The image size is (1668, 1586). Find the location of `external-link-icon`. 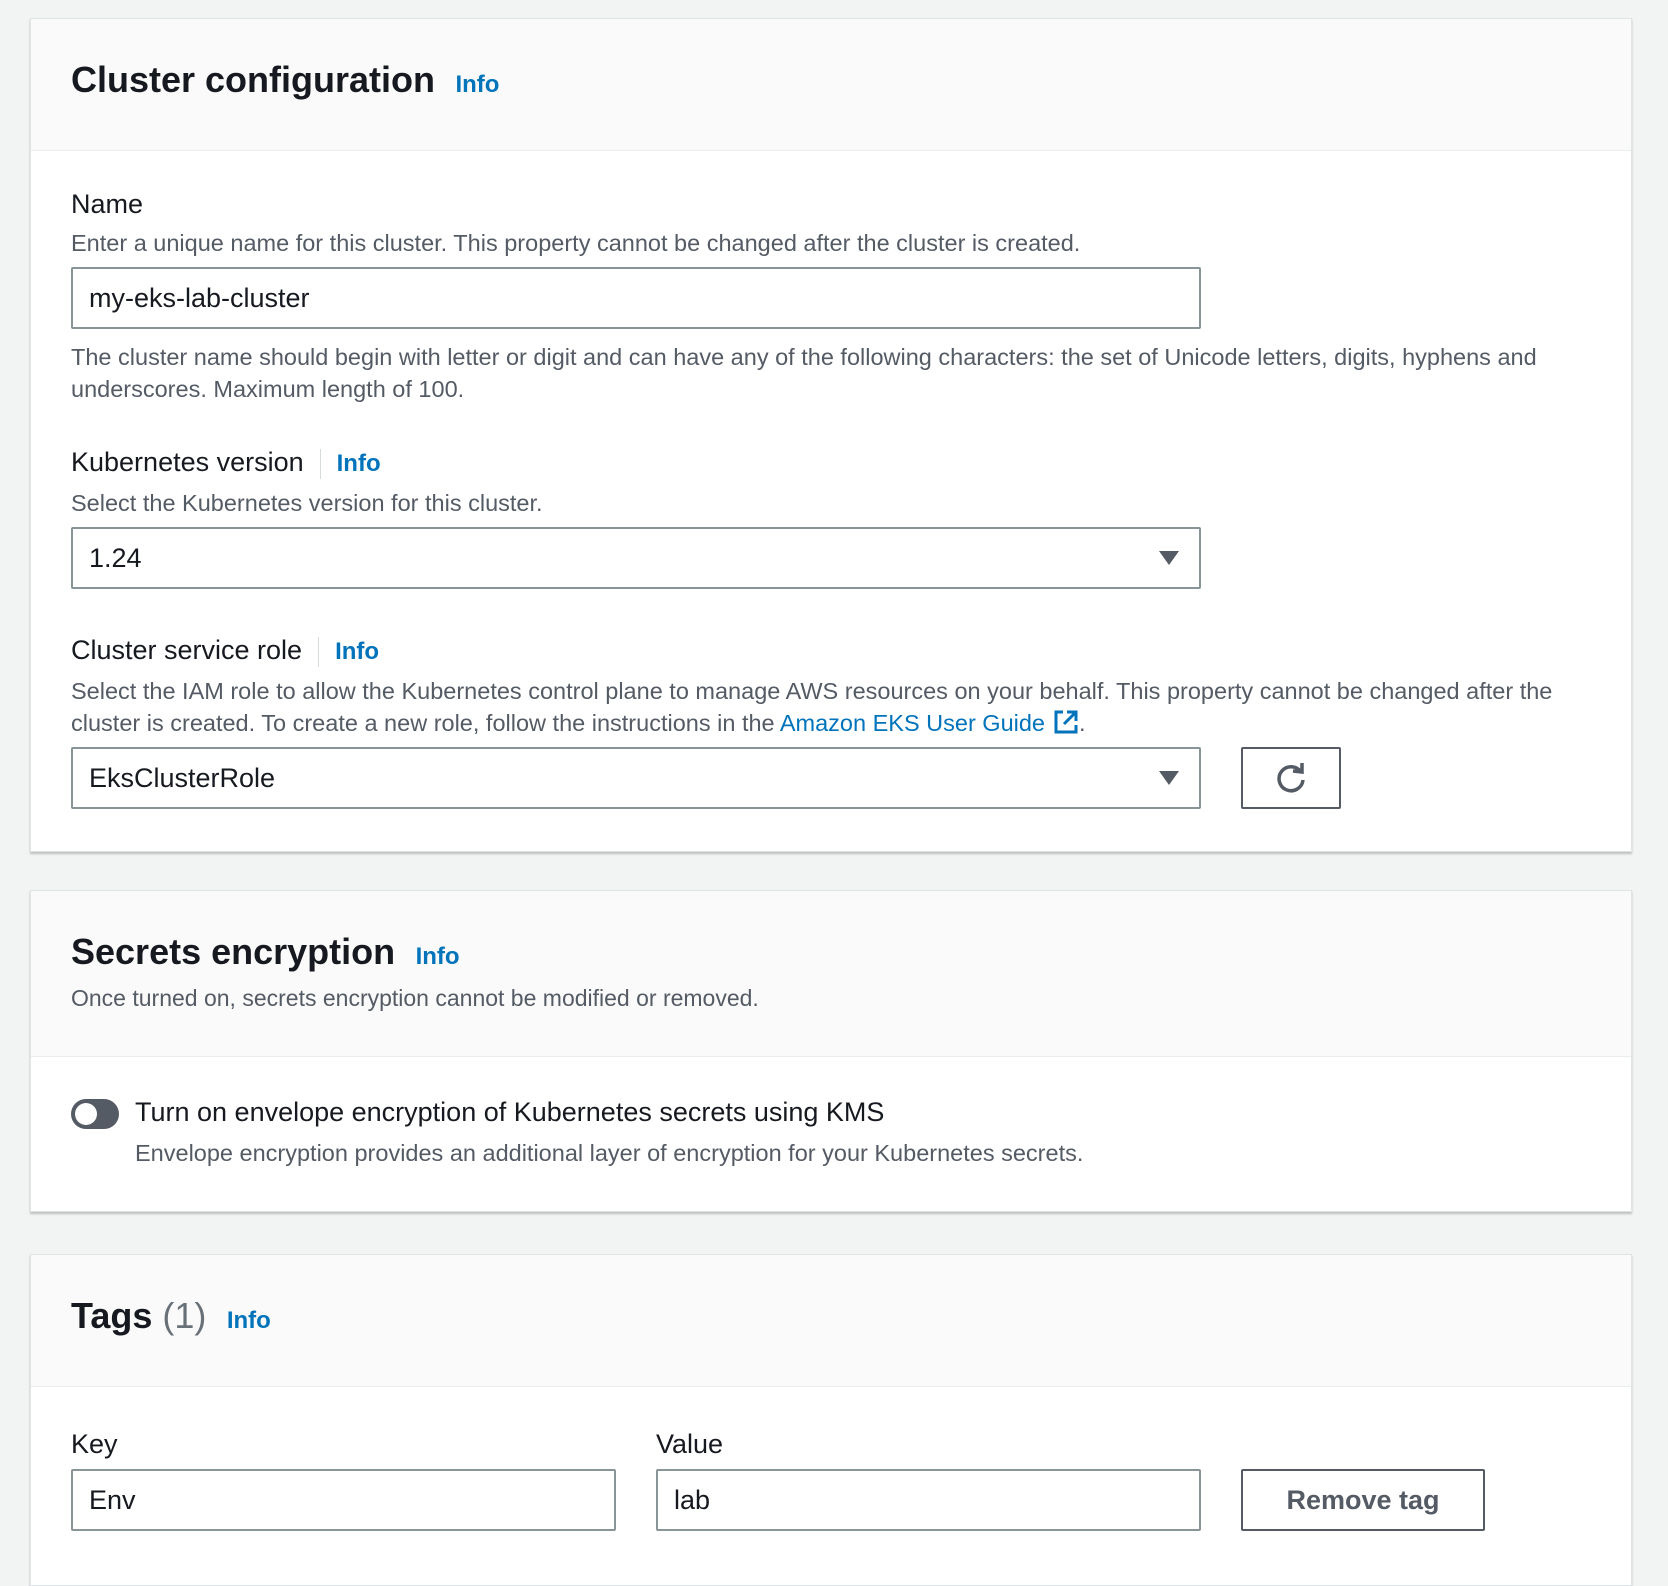

external-link-icon is located at coordinates (1066, 722).